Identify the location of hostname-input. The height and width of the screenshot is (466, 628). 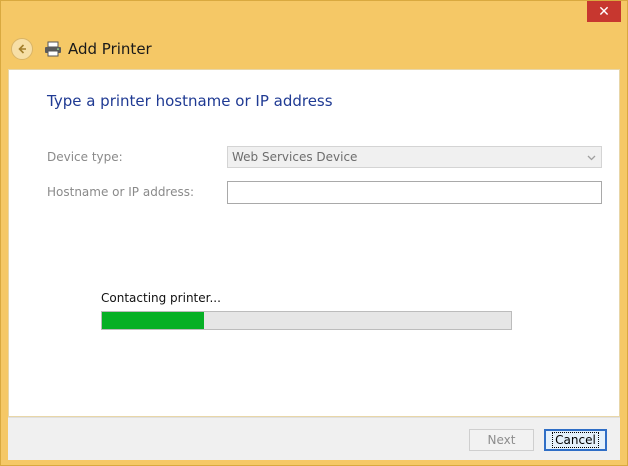
(414, 192).